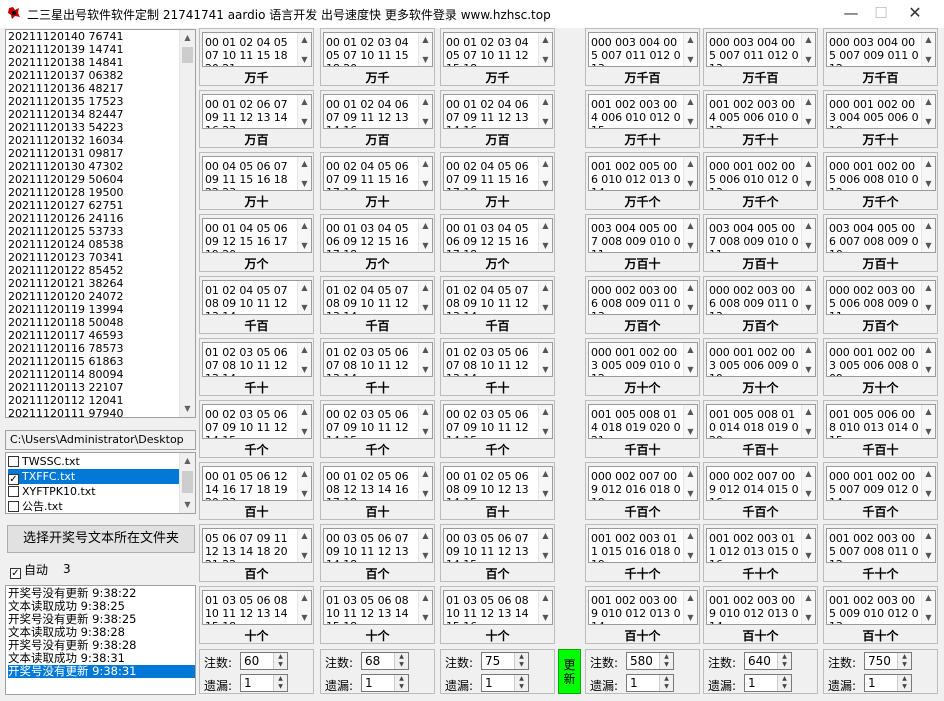 Image resolution: width=944 pixels, height=701 pixels. I want to click on maximize-button: ☐, so click(881, 13).